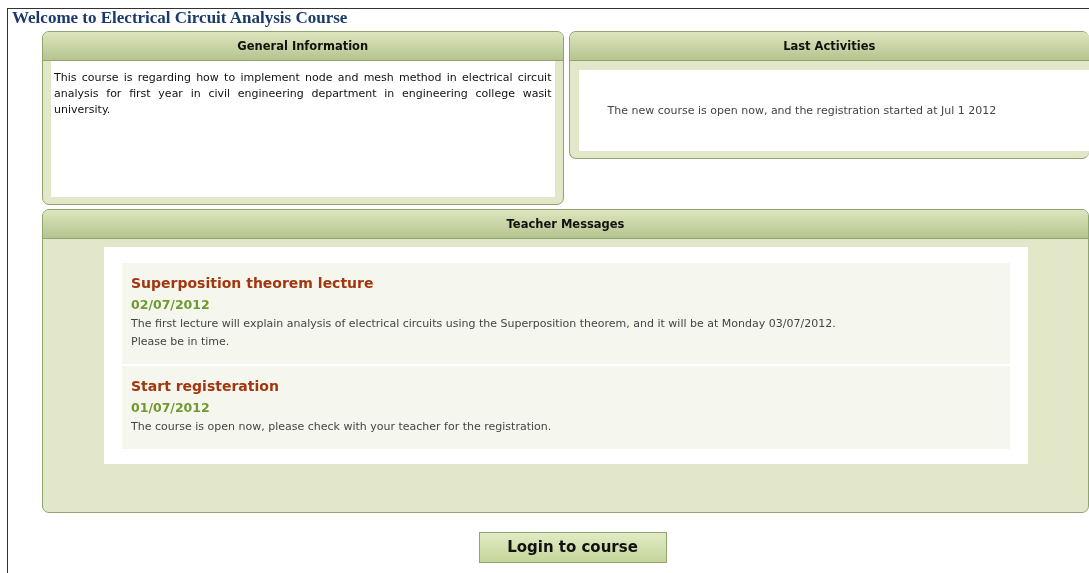 This screenshot has width=1089, height=573. I want to click on message-title: Superposition theorem lecture, so click(253, 283).